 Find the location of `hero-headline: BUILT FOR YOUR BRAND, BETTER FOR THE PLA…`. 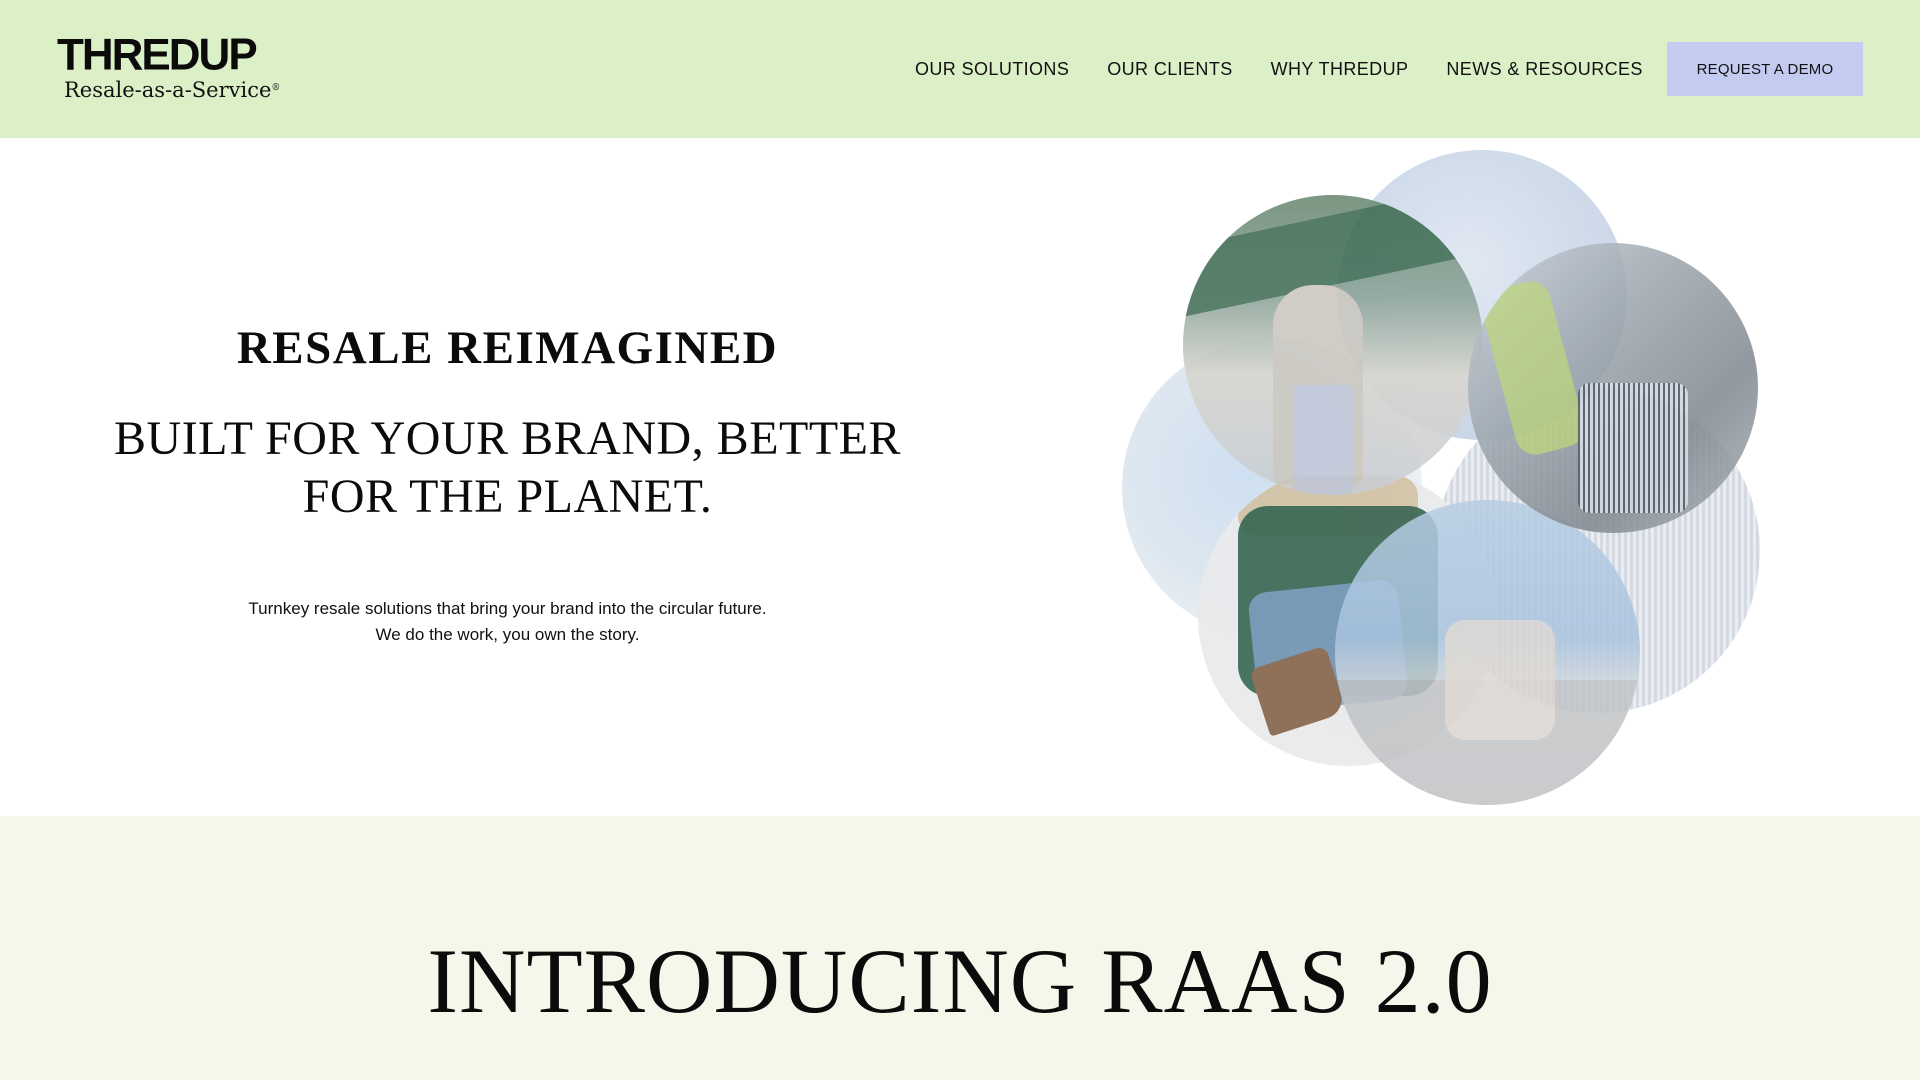

hero-headline: BUILT FOR YOUR BRAND, BETTER FOR THE PLA… is located at coordinates (507, 468).